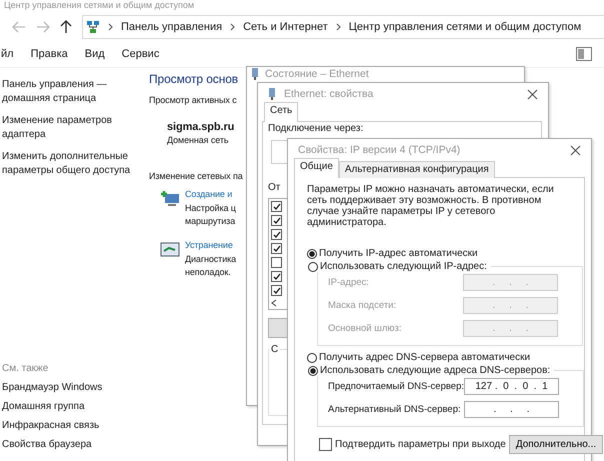 The height and width of the screenshot is (461, 604). I want to click on page-heading: Просмотр основ, so click(193, 79).